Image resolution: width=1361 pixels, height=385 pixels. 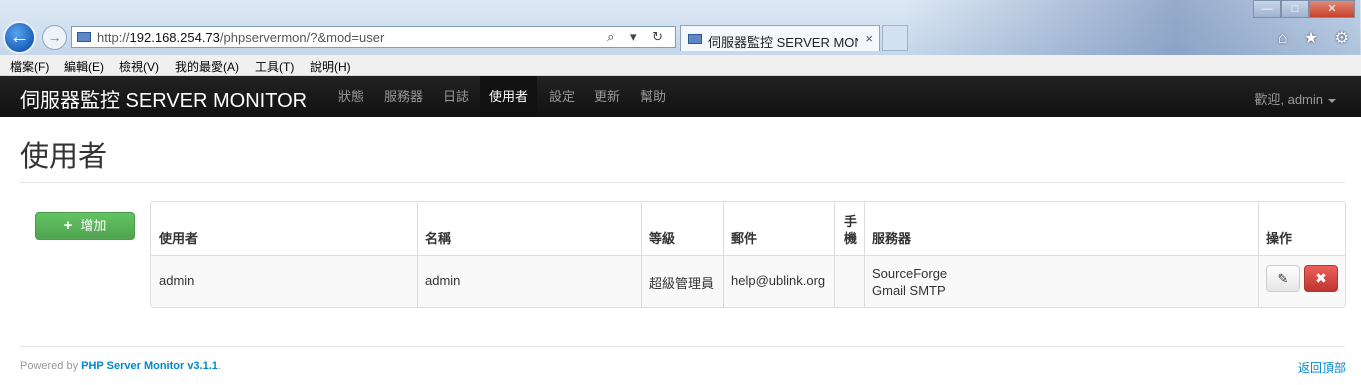 I want to click on cell-user: admin, so click(x=284, y=281).